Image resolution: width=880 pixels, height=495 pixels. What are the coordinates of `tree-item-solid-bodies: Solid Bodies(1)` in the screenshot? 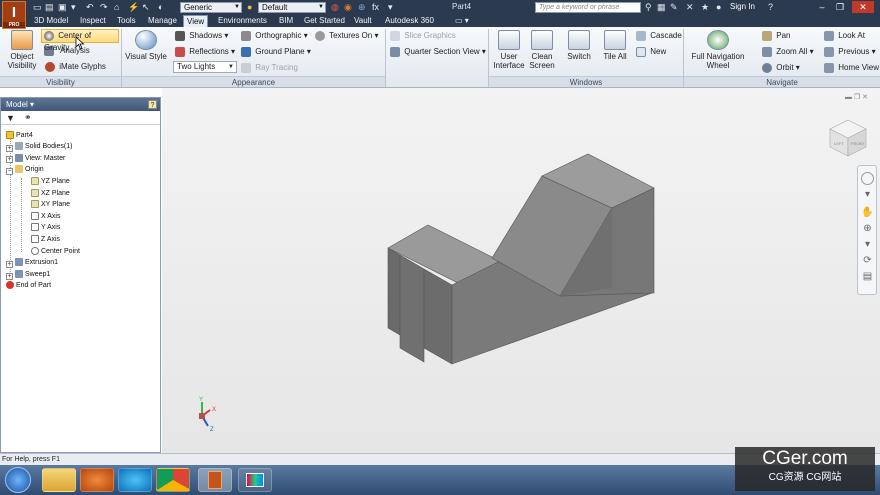 It's located at (43, 147).